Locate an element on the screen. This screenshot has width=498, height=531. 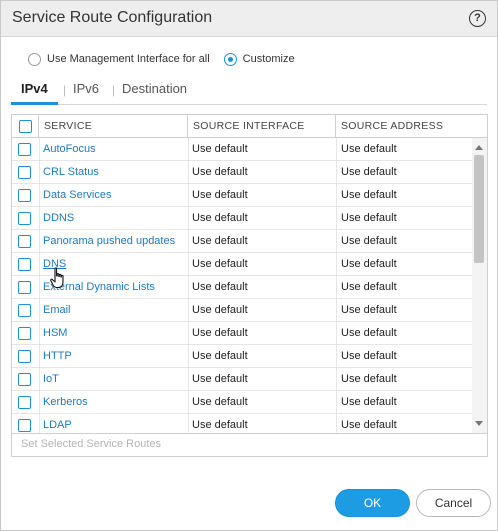
radio-use-management: Use Management Interface for all is located at coordinates (119, 59).